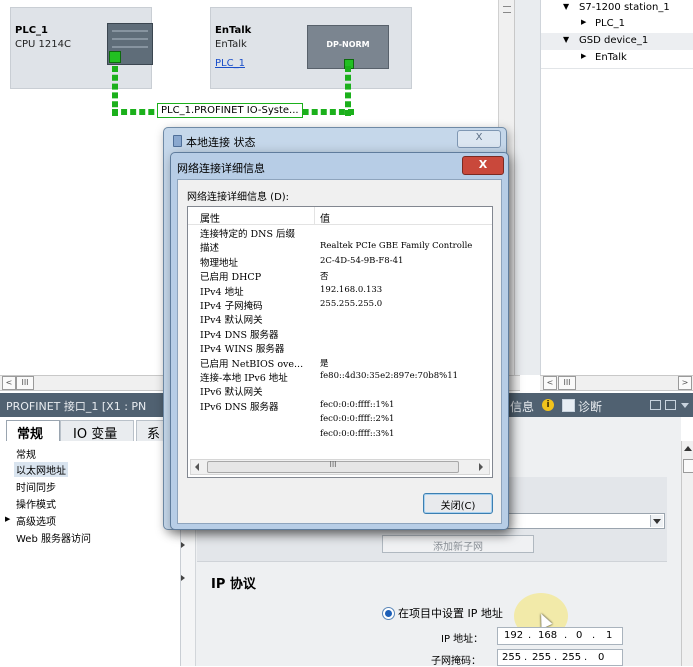 The width and height of the screenshot is (693, 667). I want to click on tab-diagnostics: 诊断, so click(592, 405).